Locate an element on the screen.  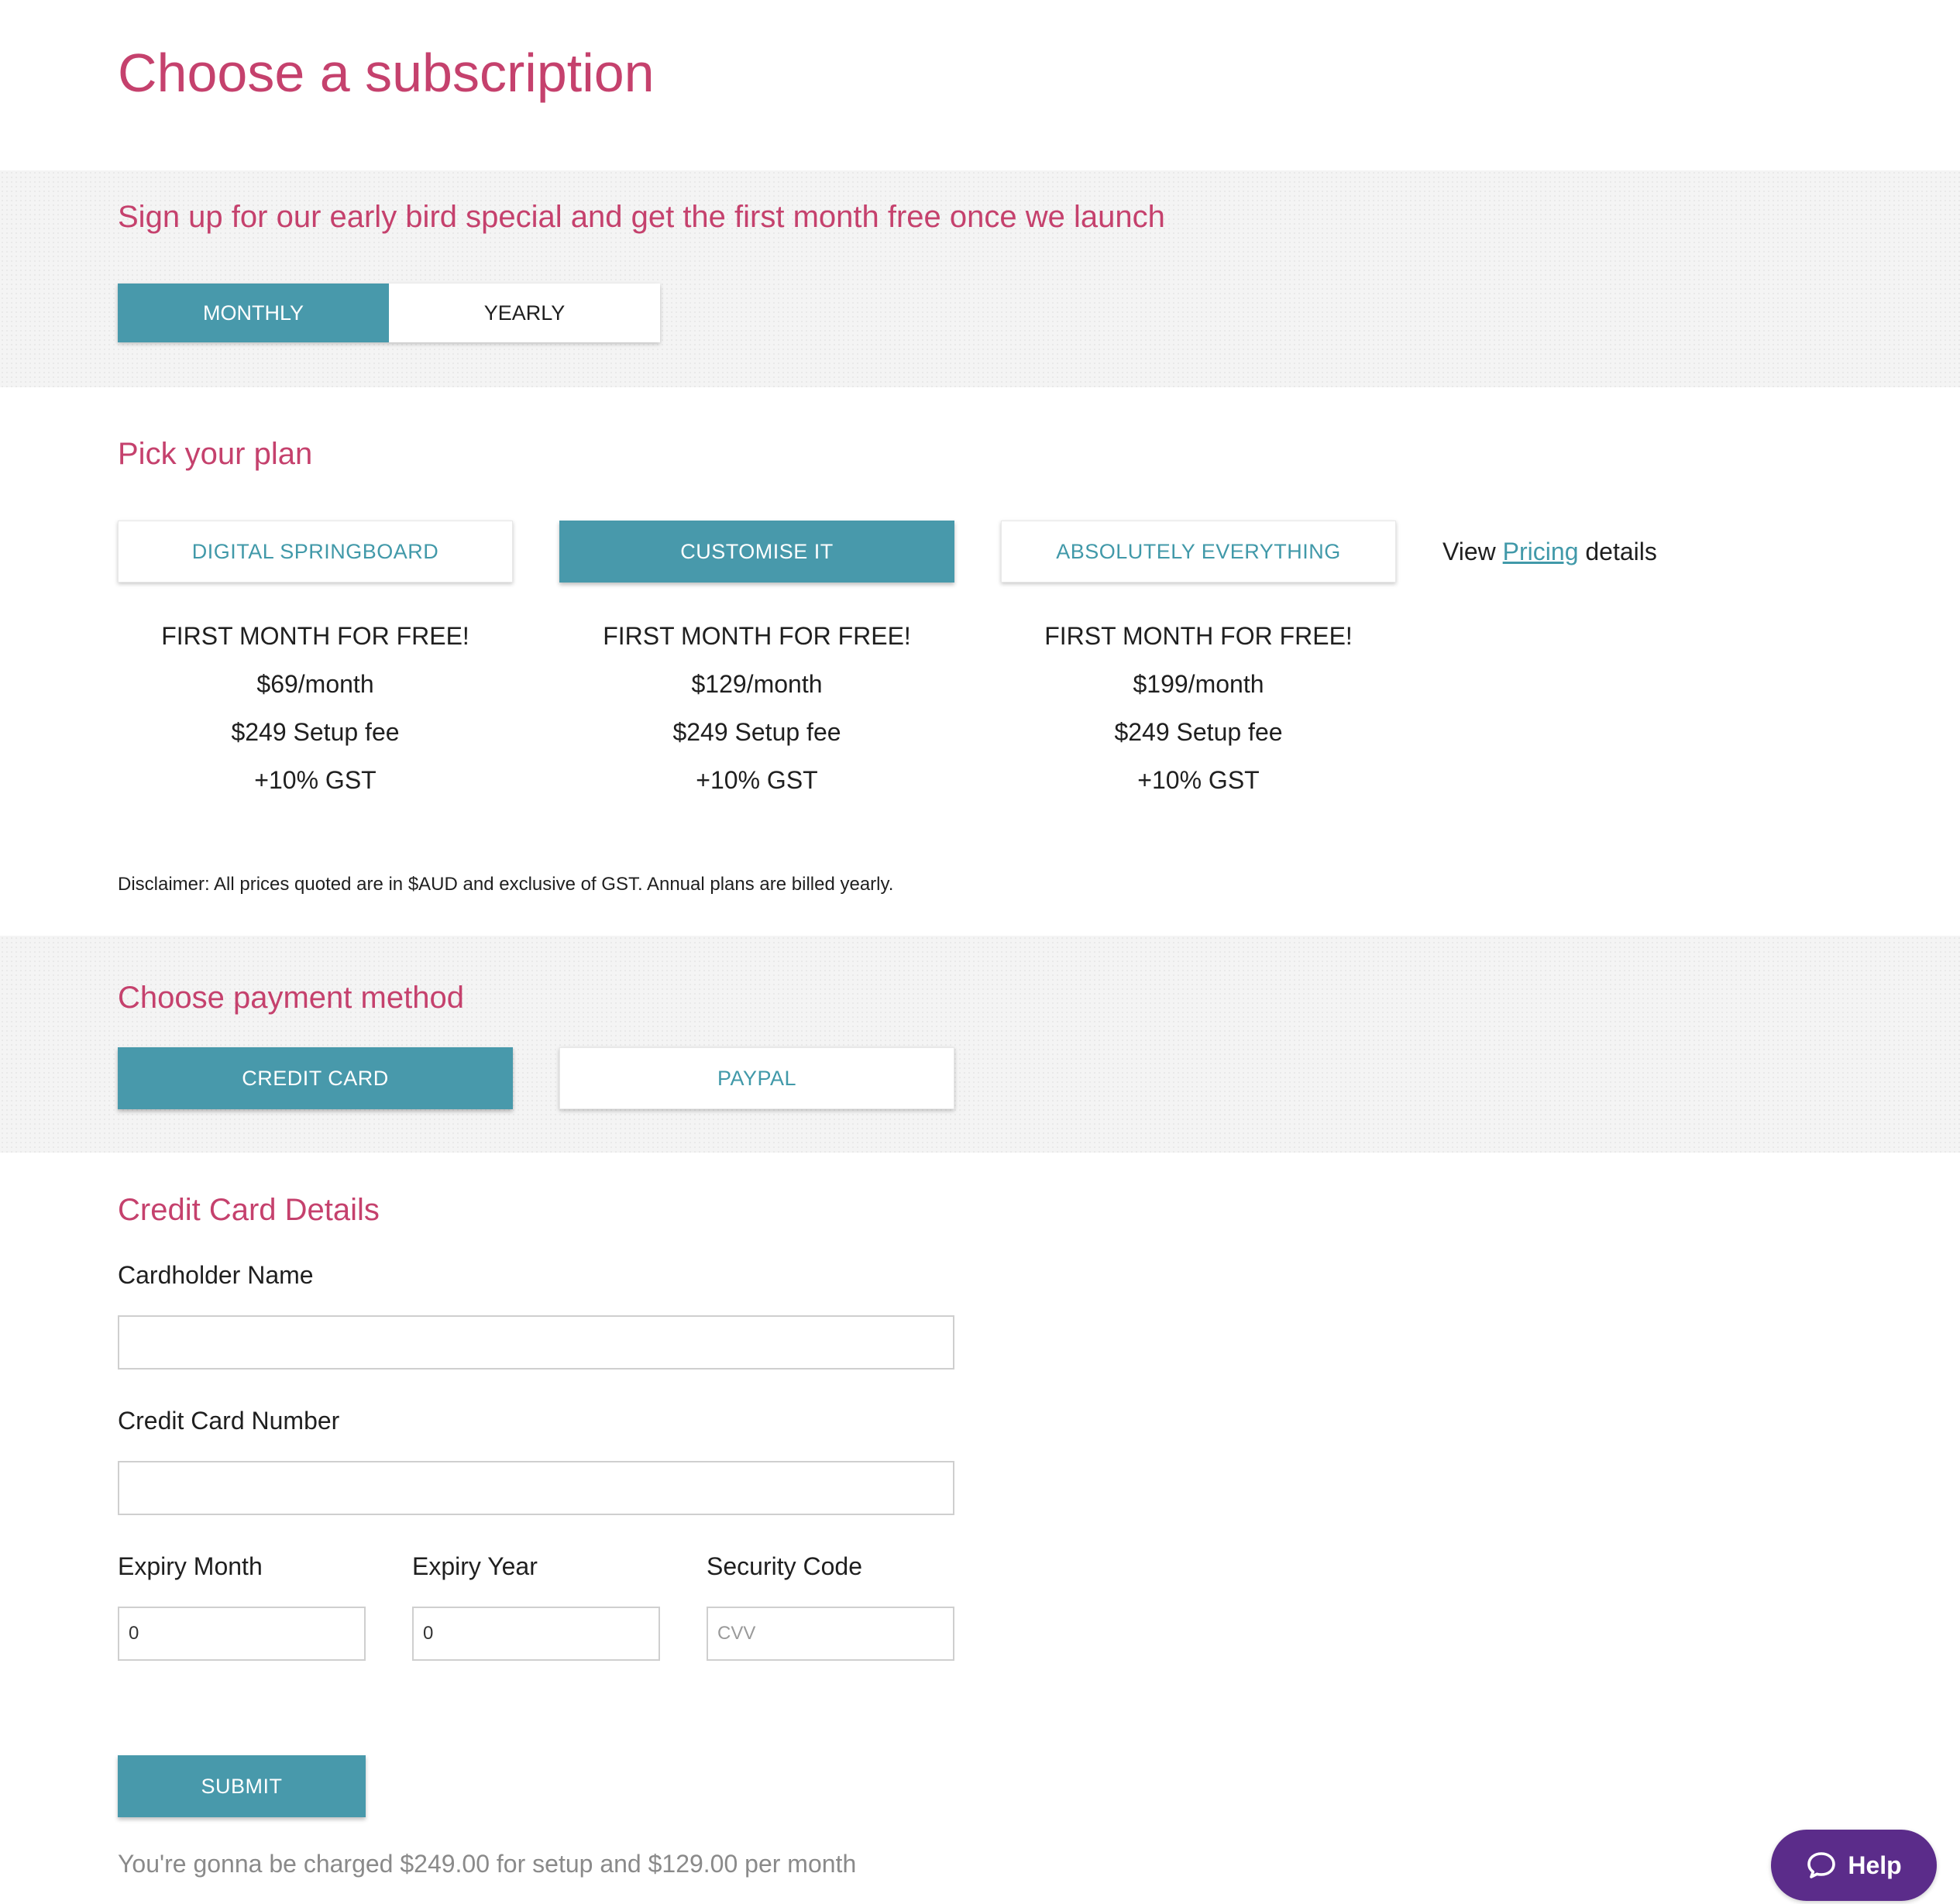
card-number-input is located at coordinates (536, 1488).